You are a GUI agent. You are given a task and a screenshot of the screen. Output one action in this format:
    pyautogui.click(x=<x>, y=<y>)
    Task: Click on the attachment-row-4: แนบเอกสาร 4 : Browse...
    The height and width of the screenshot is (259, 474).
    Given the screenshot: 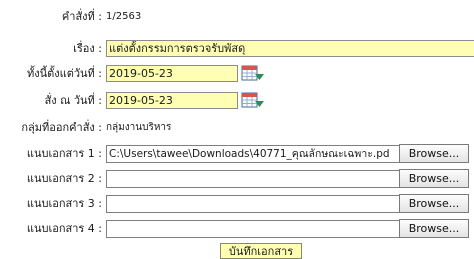 What is the action you would take?
    pyautogui.click(x=237, y=229)
    